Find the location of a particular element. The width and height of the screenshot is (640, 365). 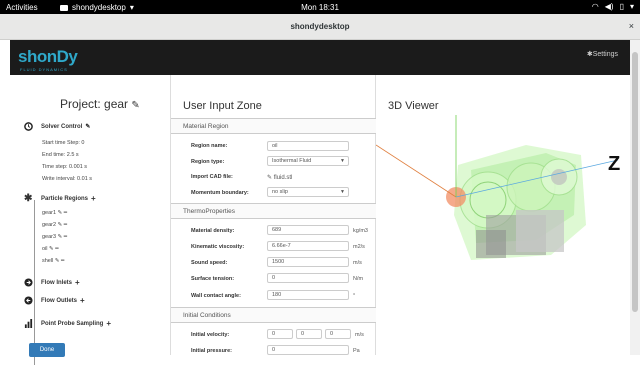

settings-link: ✱Settings is located at coordinates (602, 54).